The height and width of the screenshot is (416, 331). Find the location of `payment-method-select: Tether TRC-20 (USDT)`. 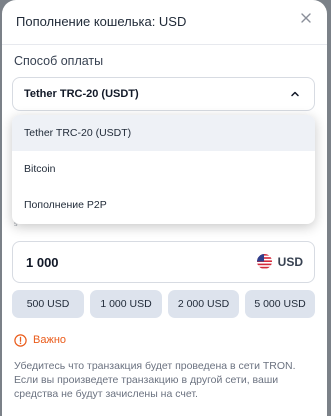

payment-method-select: Tether TRC-20 (USDT) is located at coordinates (163, 94).